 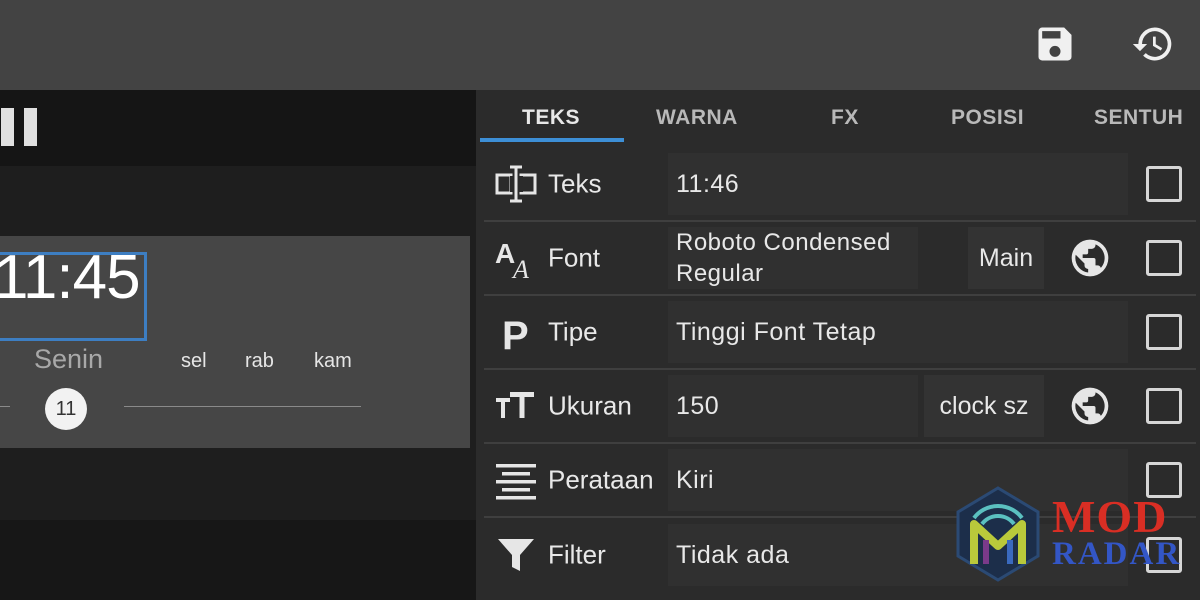 What do you see at coordinates (575, 183) in the screenshot?
I see `row-label: Teks` at bounding box center [575, 183].